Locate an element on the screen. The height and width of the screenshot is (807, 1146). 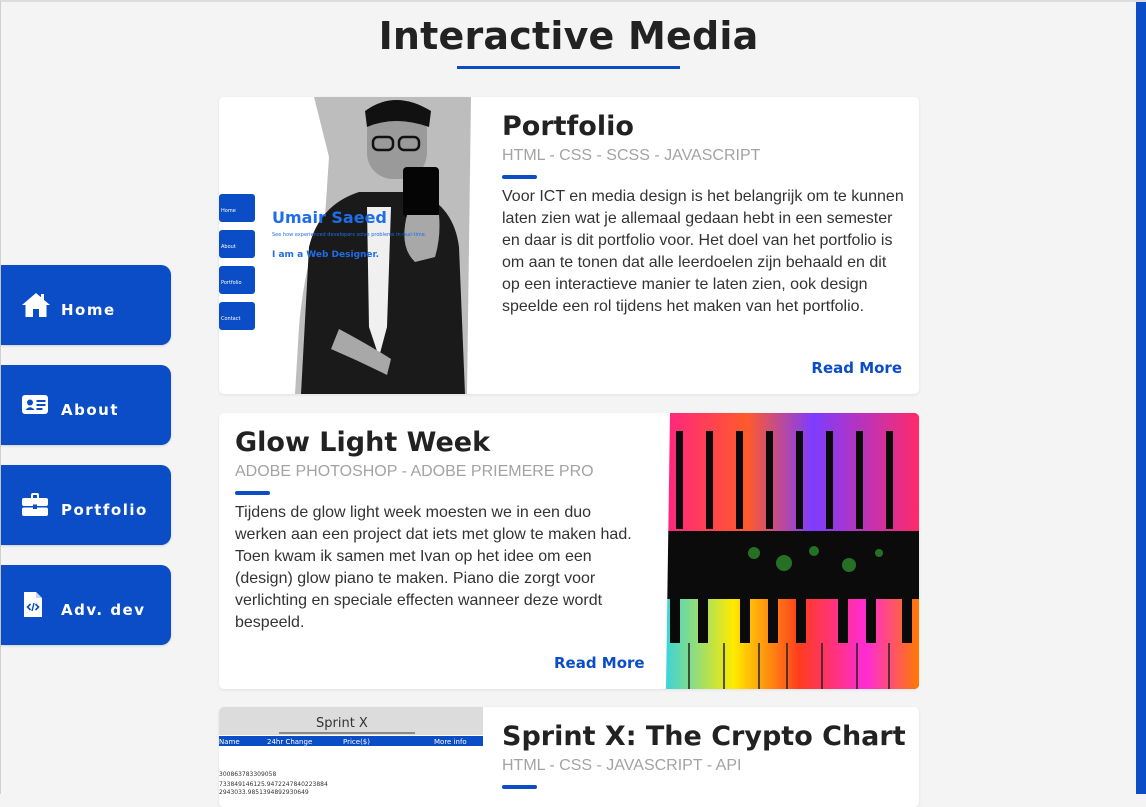
thumb-col-name: Name is located at coordinates (229, 742).